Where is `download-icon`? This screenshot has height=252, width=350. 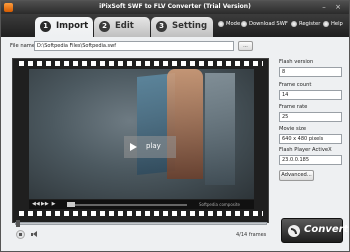 download-icon is located at coordinates (244, 24).